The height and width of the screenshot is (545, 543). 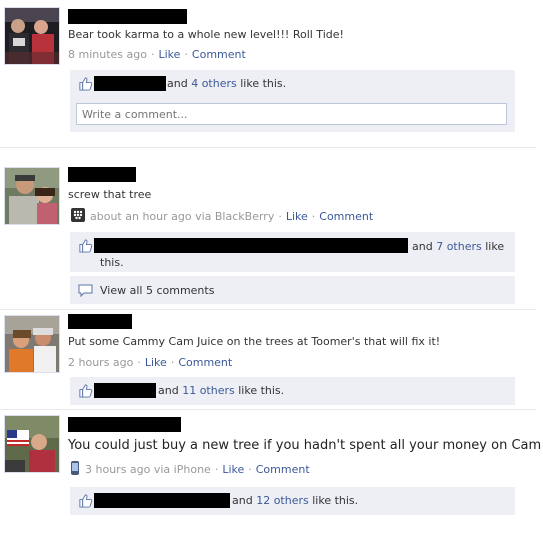 What do you see at coordinates (157, 54) in the screenshot?
I see `post-meta: 8 minutes ago · Like · Comment` at bounding box center [157, 54].